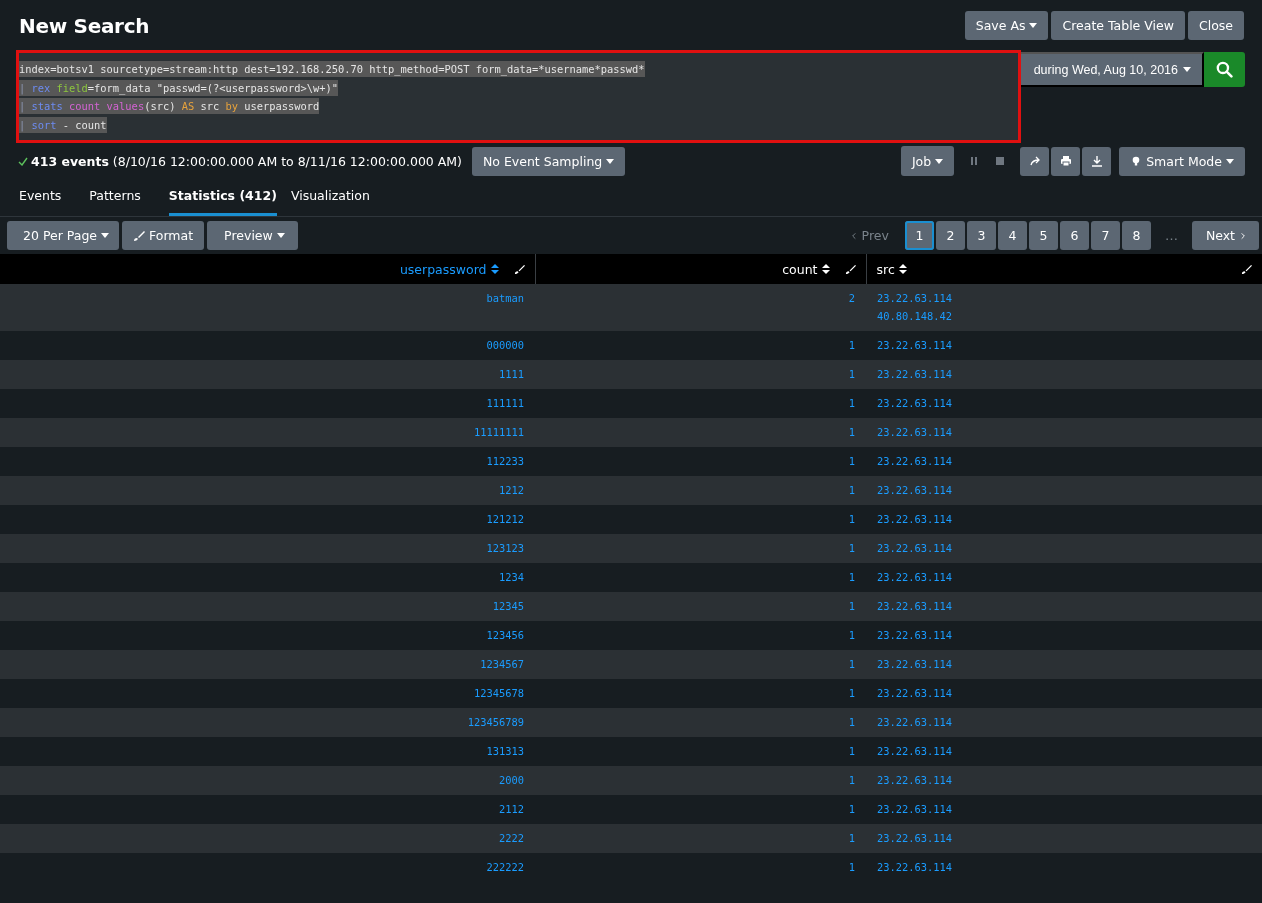 The image size is (1262, 903). Describe the element at coordinates (505, 751) in the screenshot. I see `table-cell-text: 131313` at that location.